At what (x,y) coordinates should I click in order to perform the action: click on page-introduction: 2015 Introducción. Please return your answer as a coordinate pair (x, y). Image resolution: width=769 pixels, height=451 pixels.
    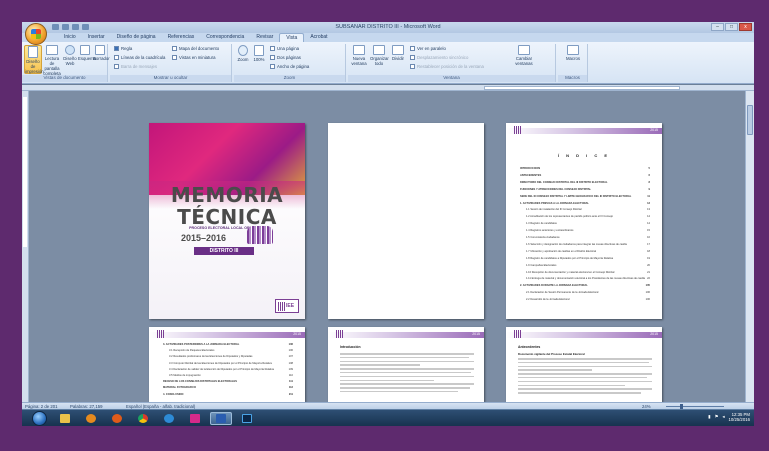
    Looking at the image, I should click on (406, 364).